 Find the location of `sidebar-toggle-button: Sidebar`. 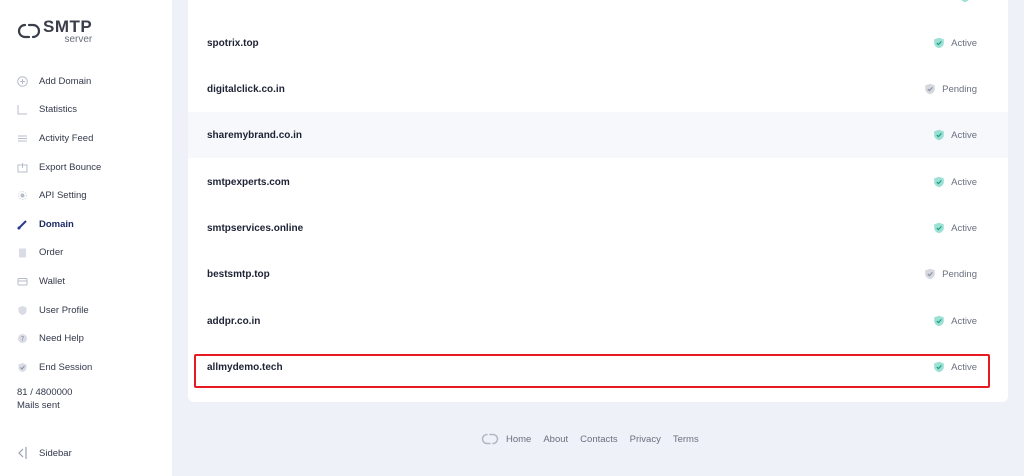

sidebar-toggle-button: Sidebar is located at coordinates (44, 453).